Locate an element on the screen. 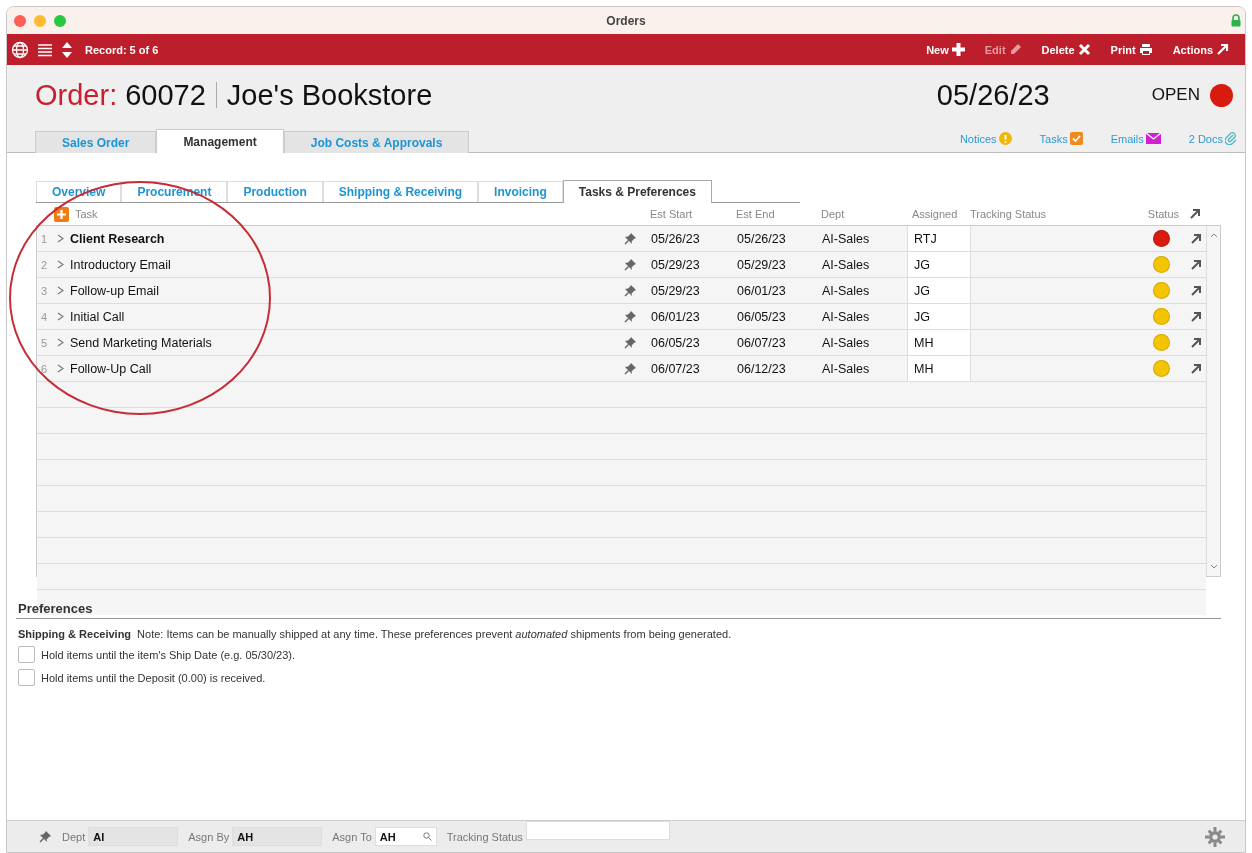 This screenshot has height=853, width=1252. printer-icon is located at coordinates (1145, 49).